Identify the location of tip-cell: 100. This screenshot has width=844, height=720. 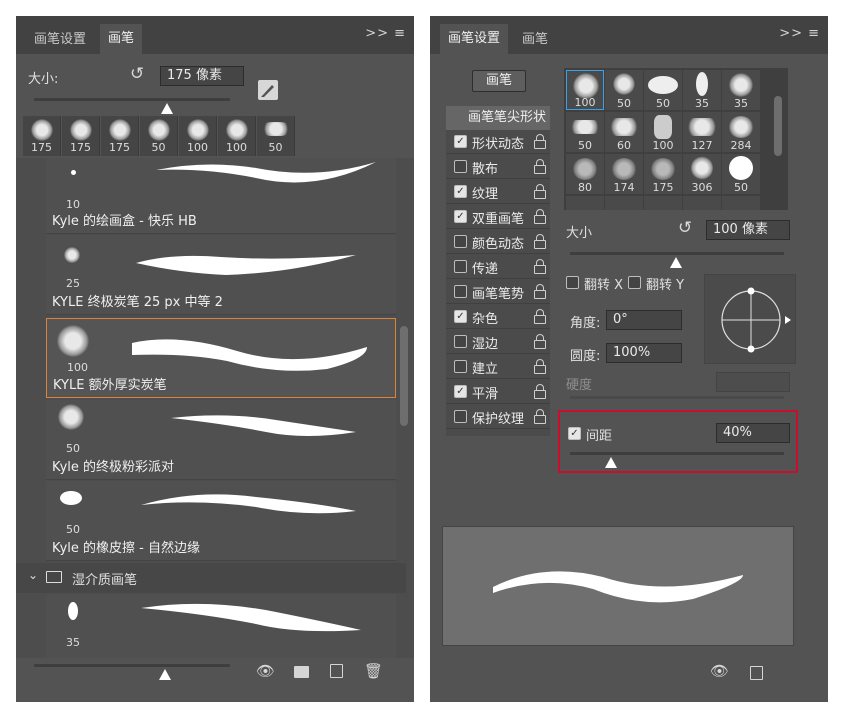
(663, 132).